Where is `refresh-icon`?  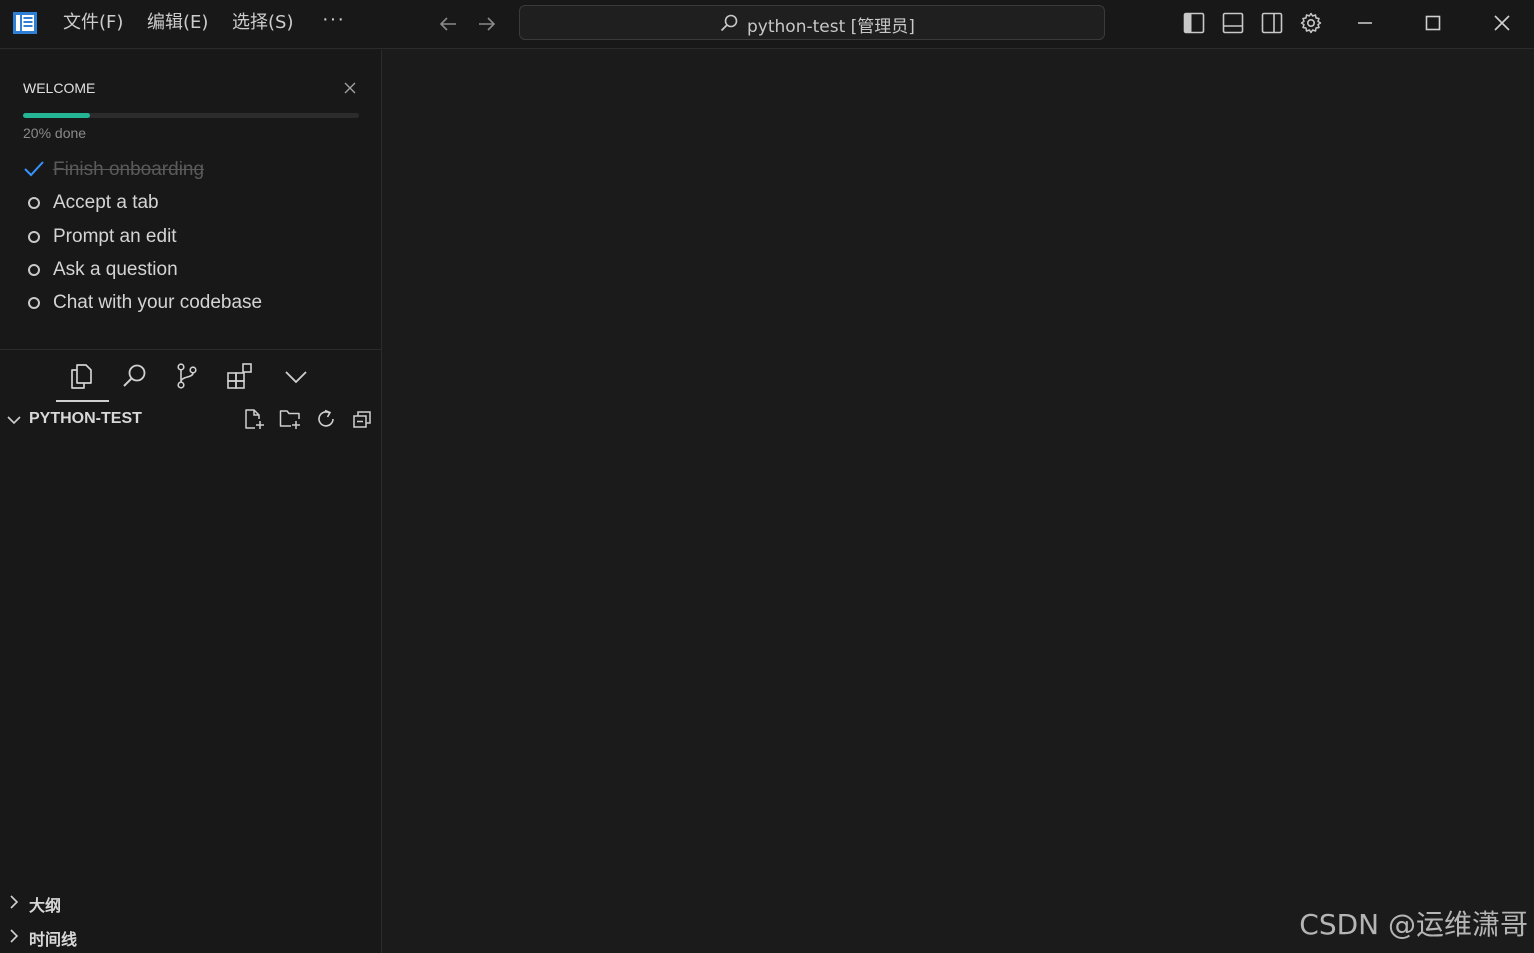 refresh-icon is located at coordinates (326, 419).